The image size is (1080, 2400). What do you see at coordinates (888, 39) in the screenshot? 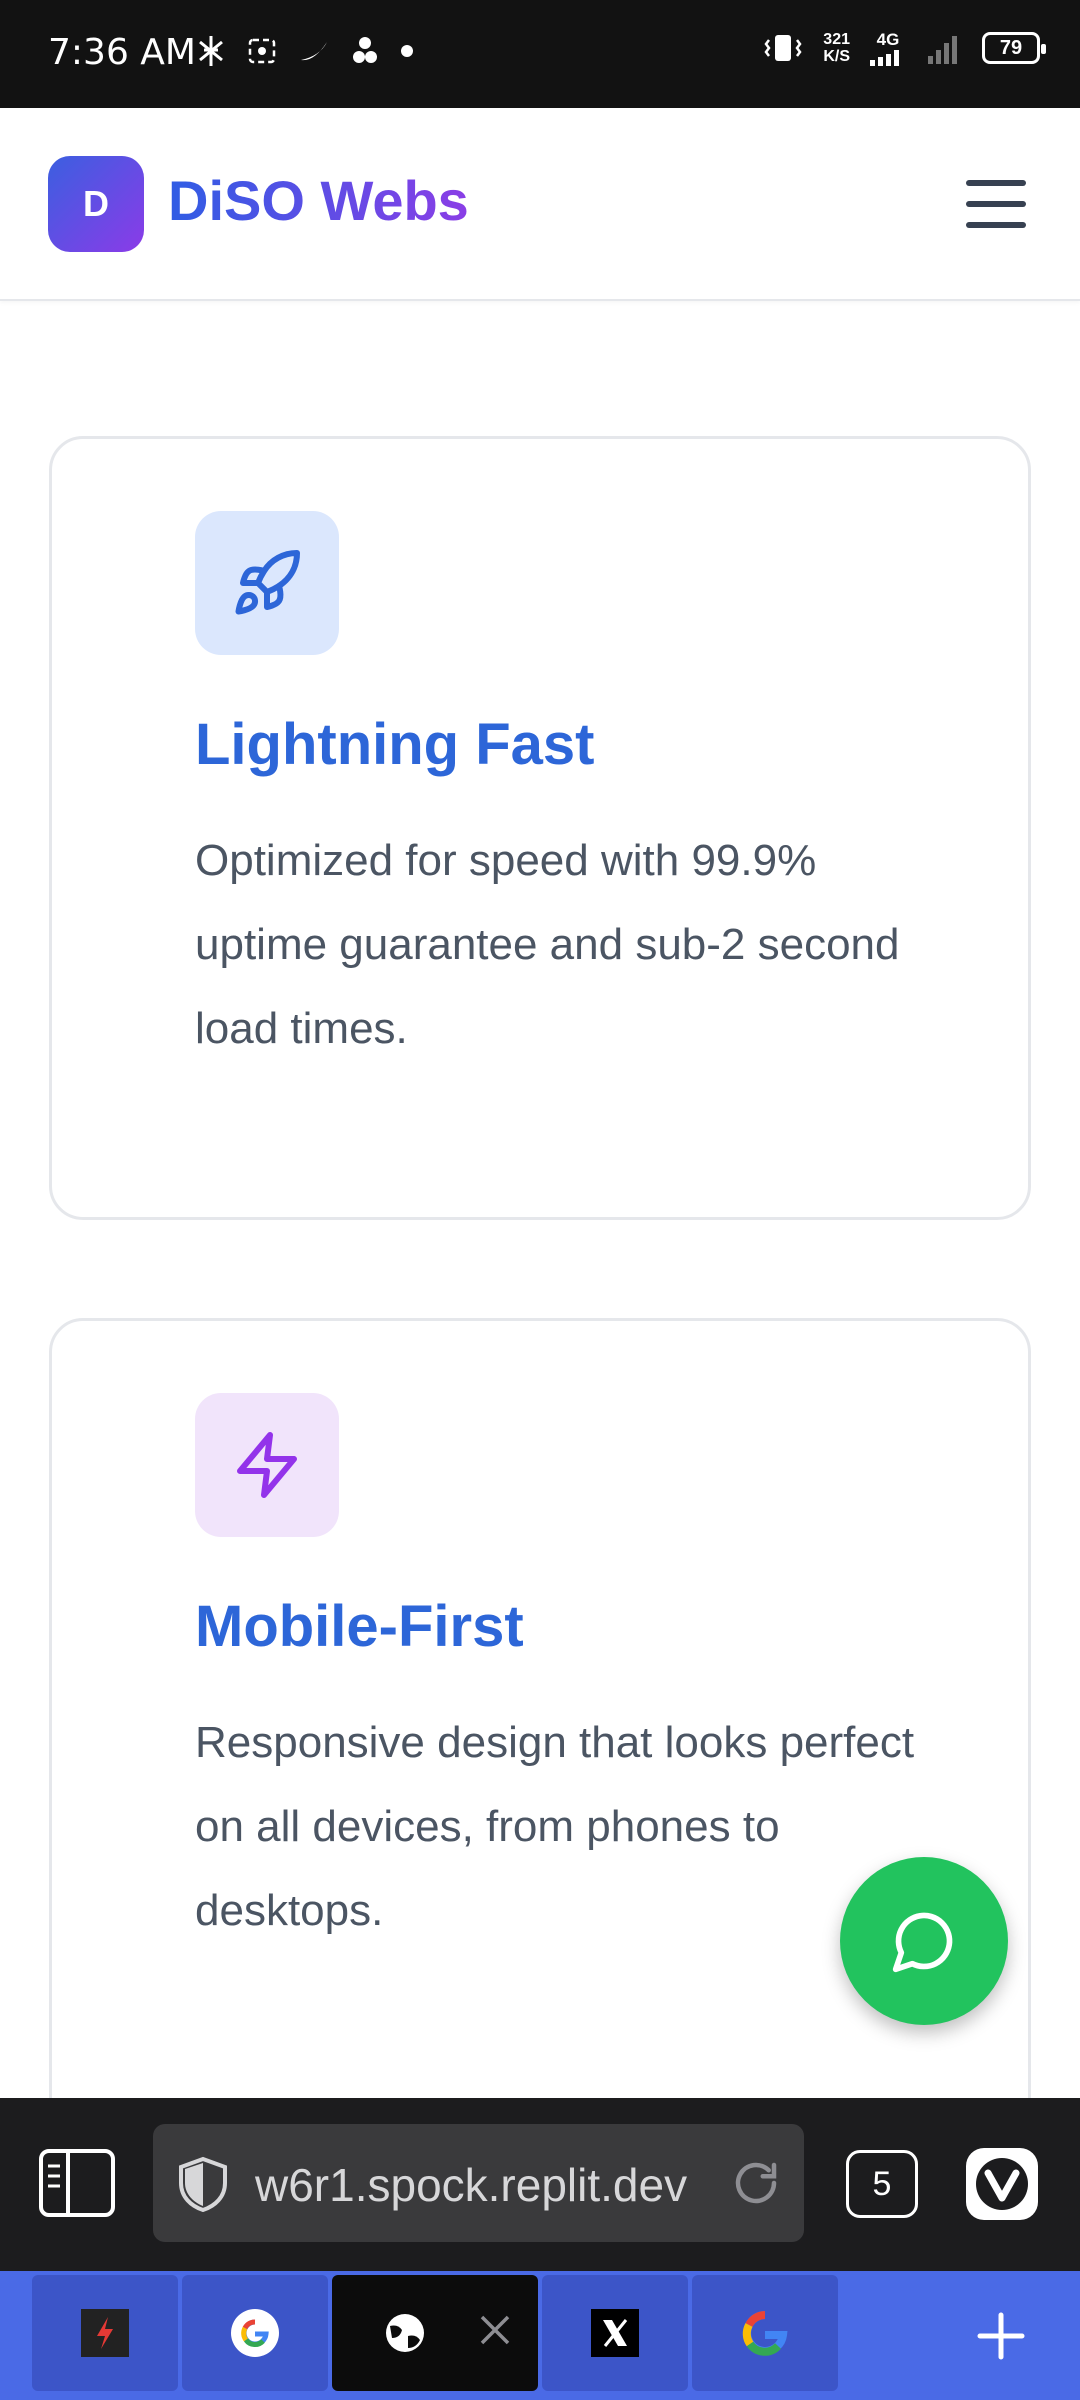
I see `network-type: 4G` at bounding box center [888, 39].